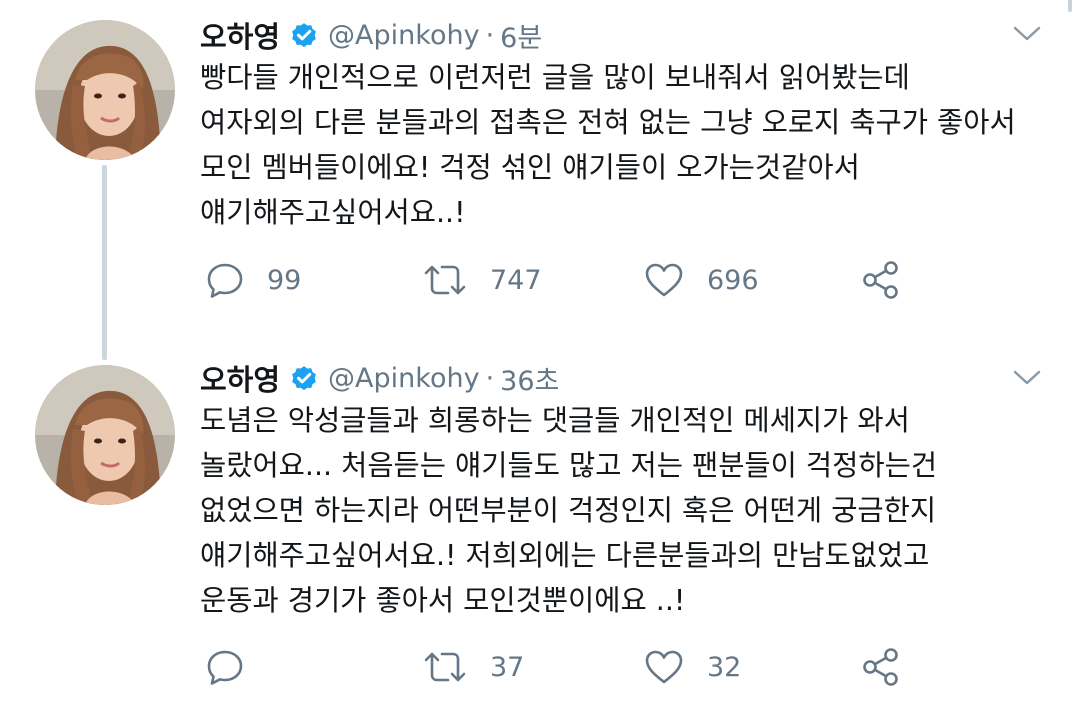  What do you see at coordinates (560, 667) in the screenshot?
I see `tweet-actions: 37 32` at bounding box center [560, 667].